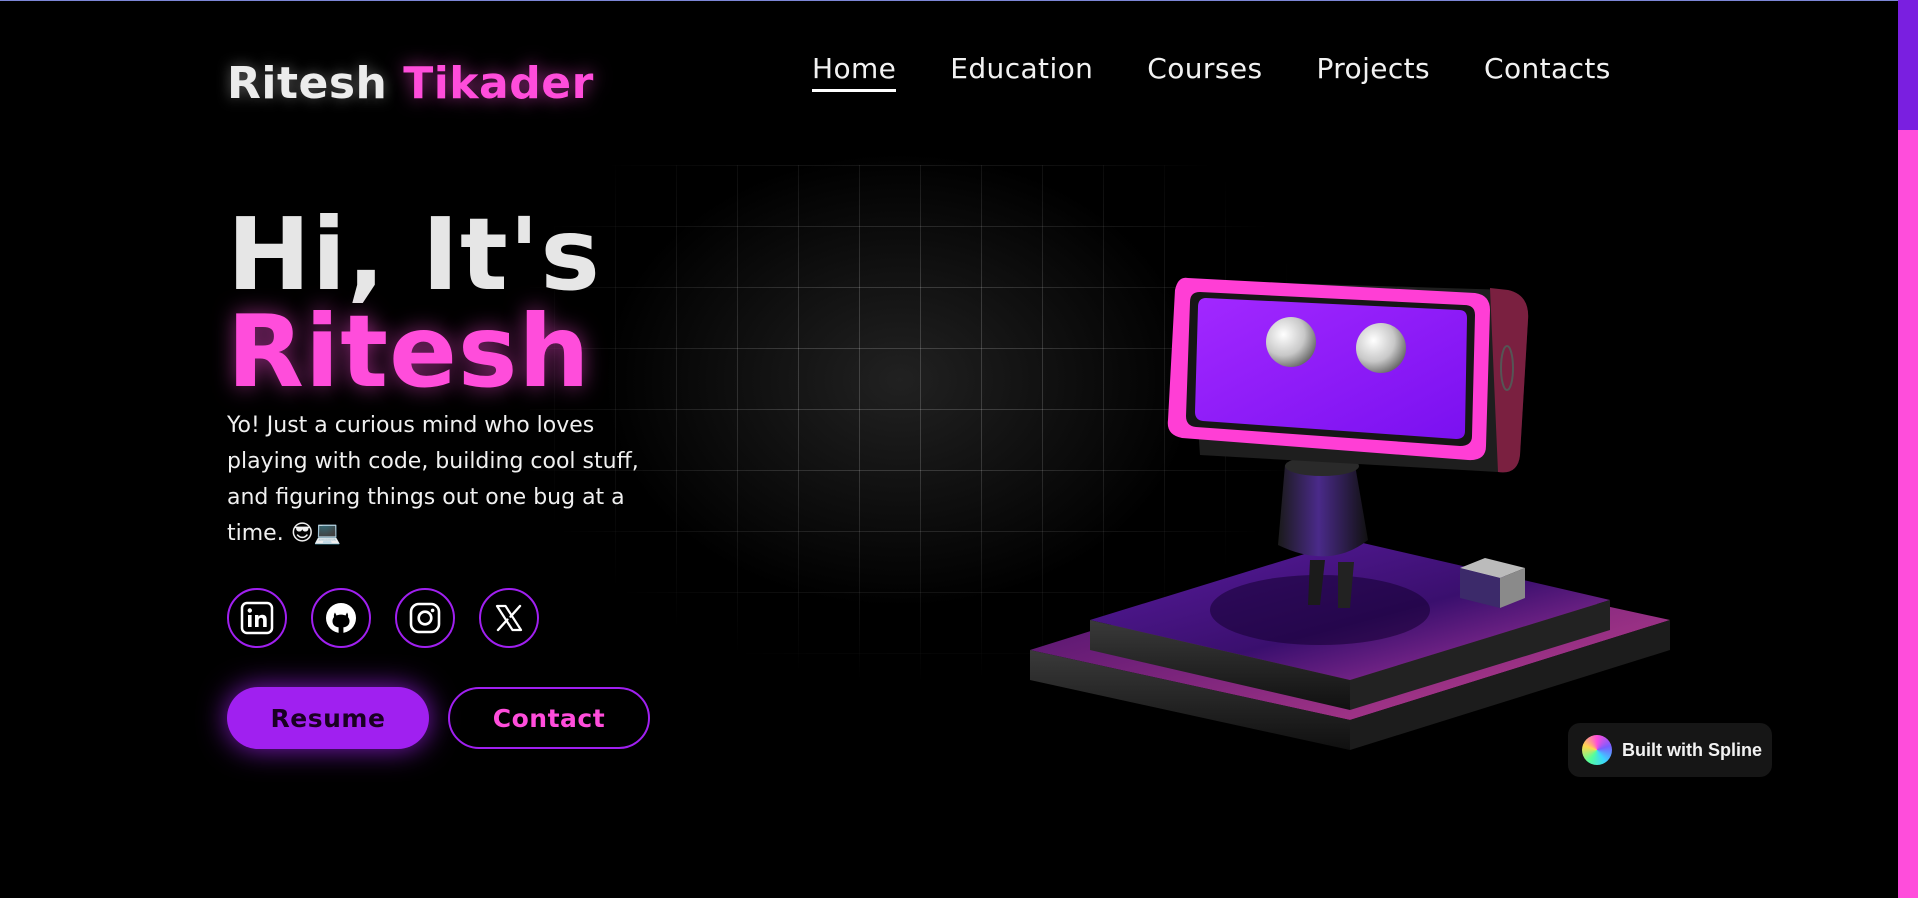  I want to click on nav-link-courses: Courses, so click(1204, 72).